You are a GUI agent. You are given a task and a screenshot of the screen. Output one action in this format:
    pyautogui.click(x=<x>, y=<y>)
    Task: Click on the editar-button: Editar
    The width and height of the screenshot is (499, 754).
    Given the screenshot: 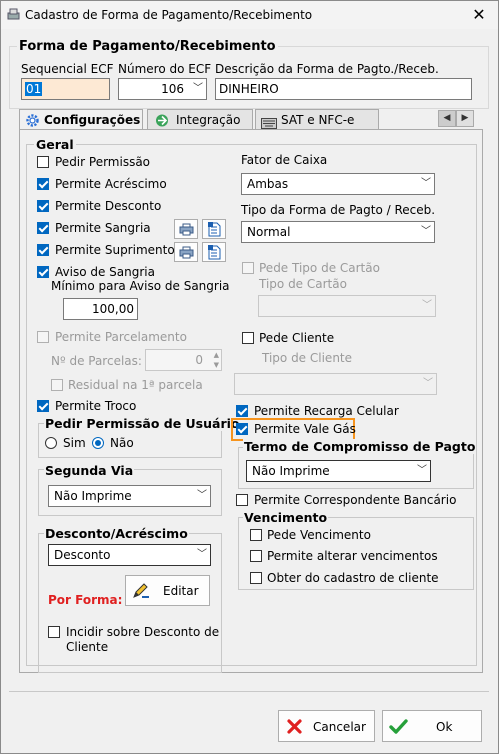 What is the action you would take?
    pyautogui.click(x=167, y=590)
    